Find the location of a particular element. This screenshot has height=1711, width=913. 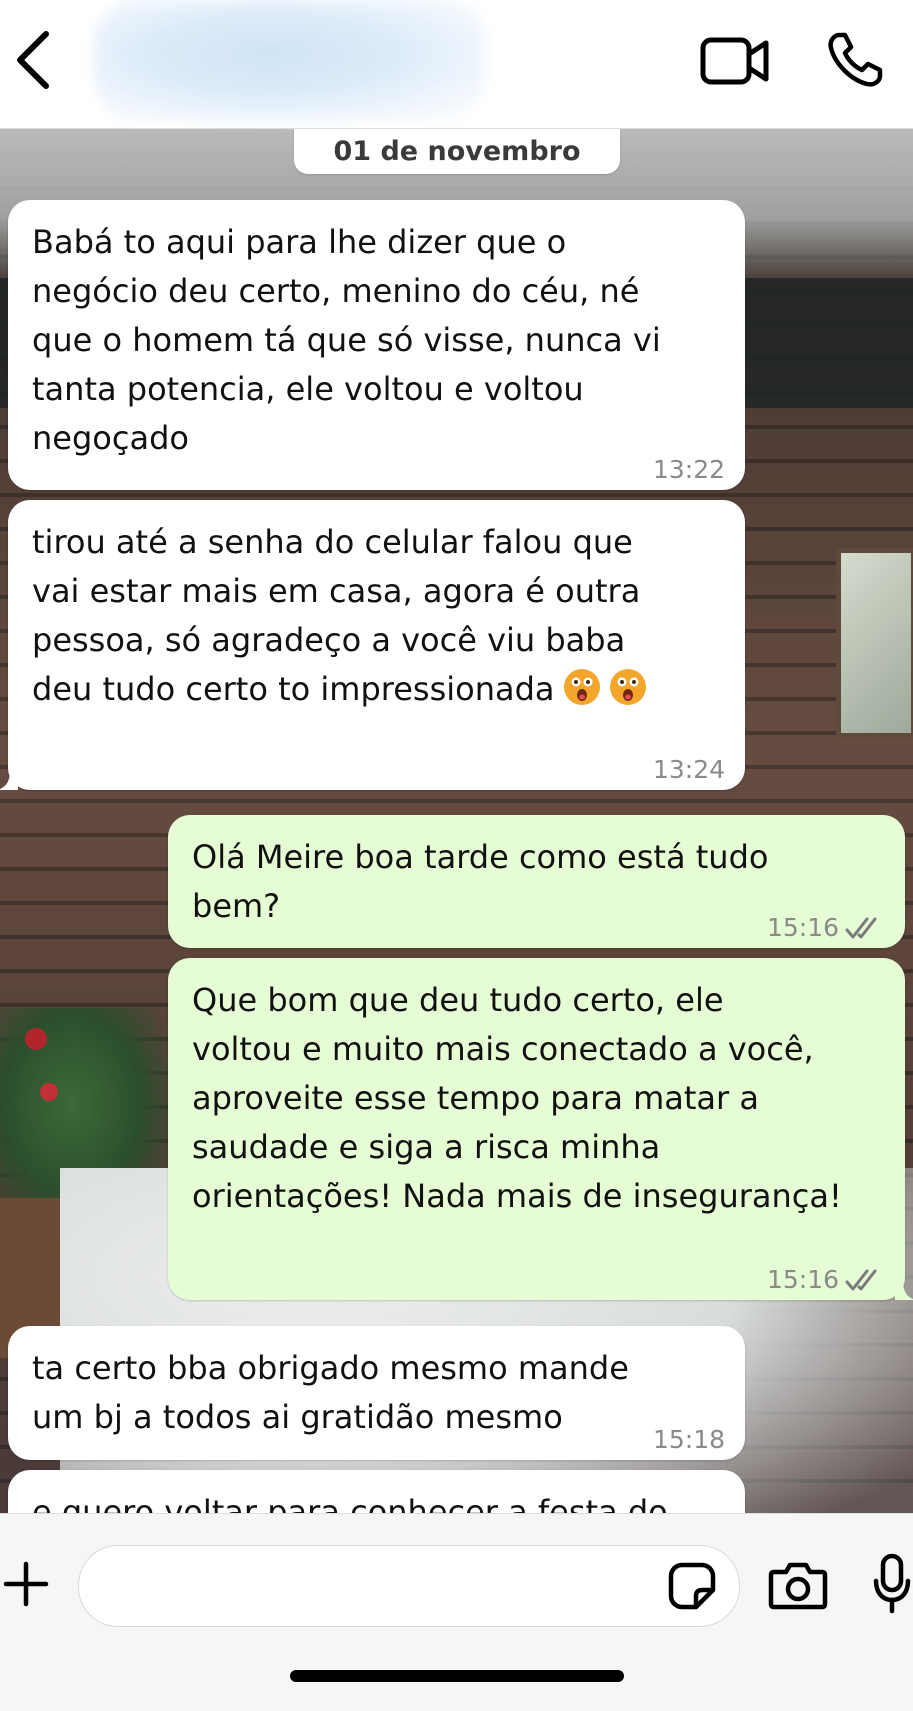

message-time: 13:22 is located at coordinates (688, 469).